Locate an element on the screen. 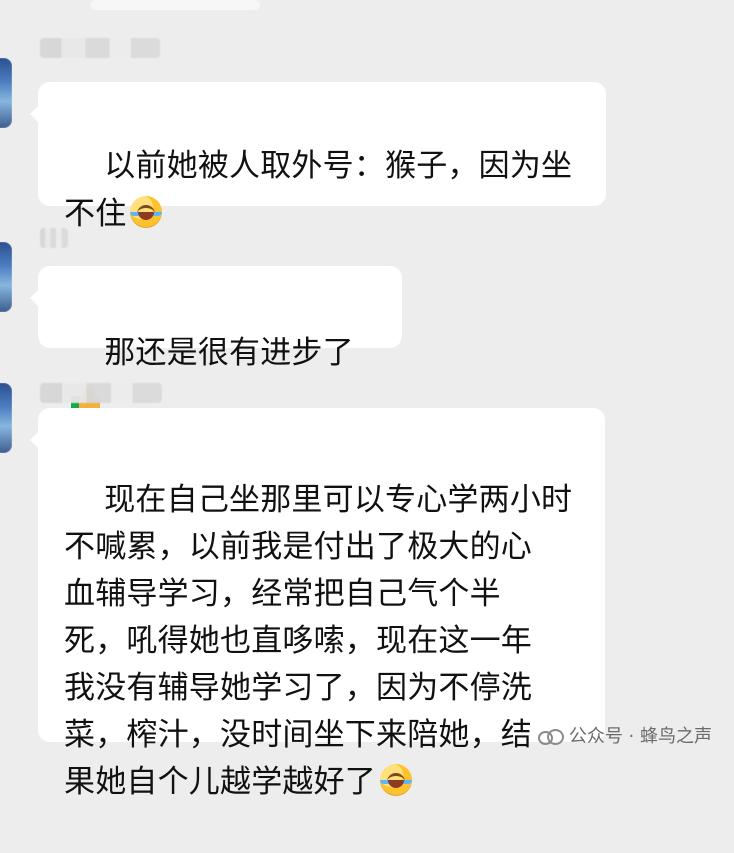 This screenshot has height=853, width=734. watermark: 公众号 · 蜂鸟之声 is located at coordinates (624, 737).